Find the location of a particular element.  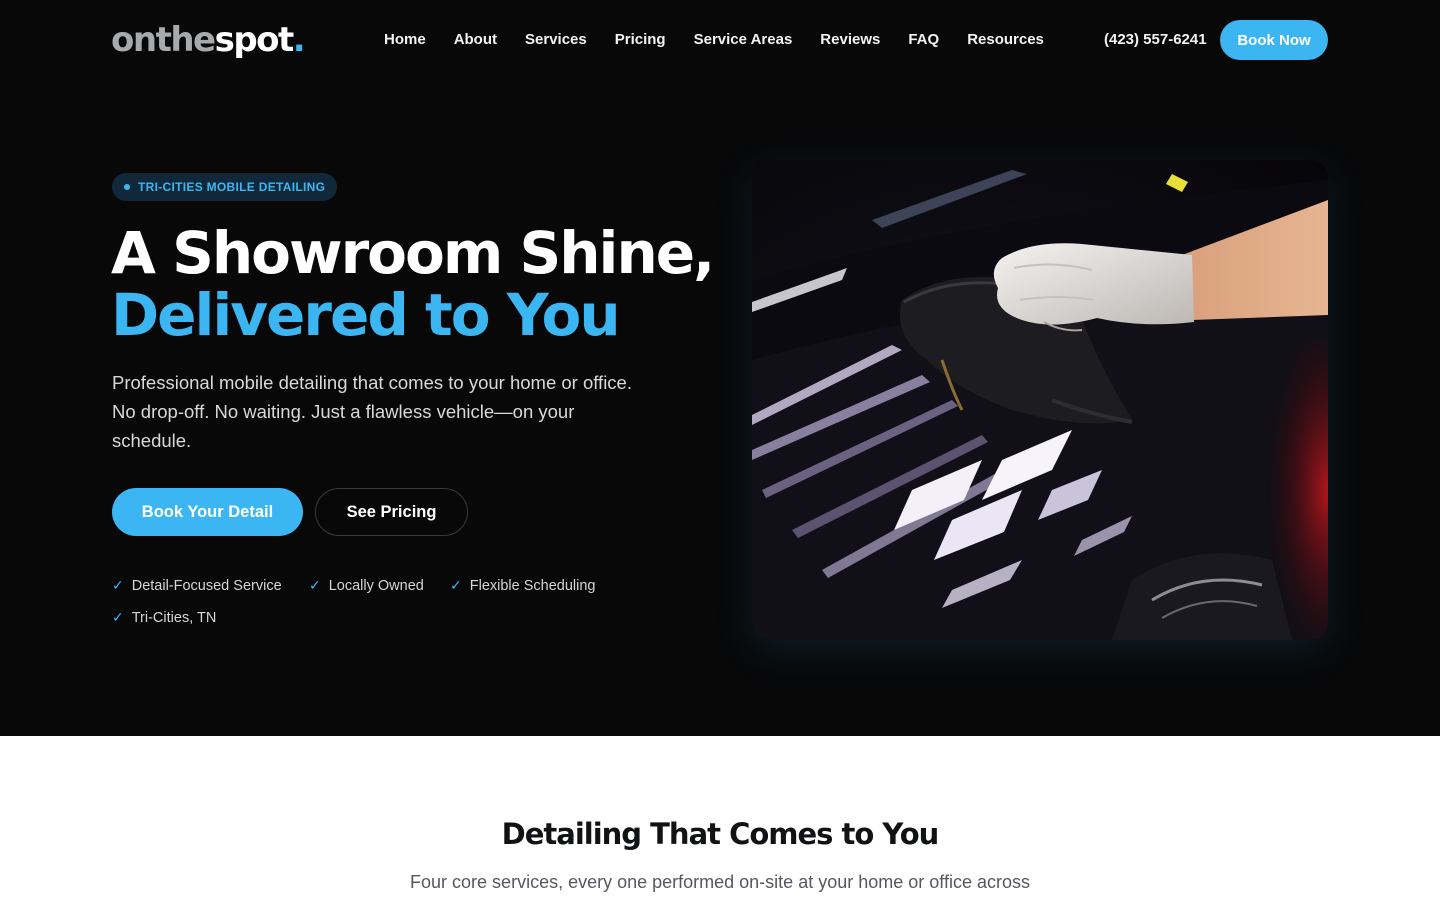

feature-label: Detail-Focused Service is located at coordinates (206, 586).